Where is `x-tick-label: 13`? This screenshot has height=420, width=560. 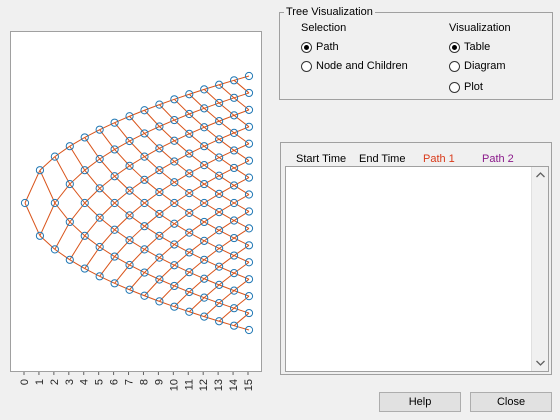
x-tick-label: 13 is located at coordinates (219, 385).